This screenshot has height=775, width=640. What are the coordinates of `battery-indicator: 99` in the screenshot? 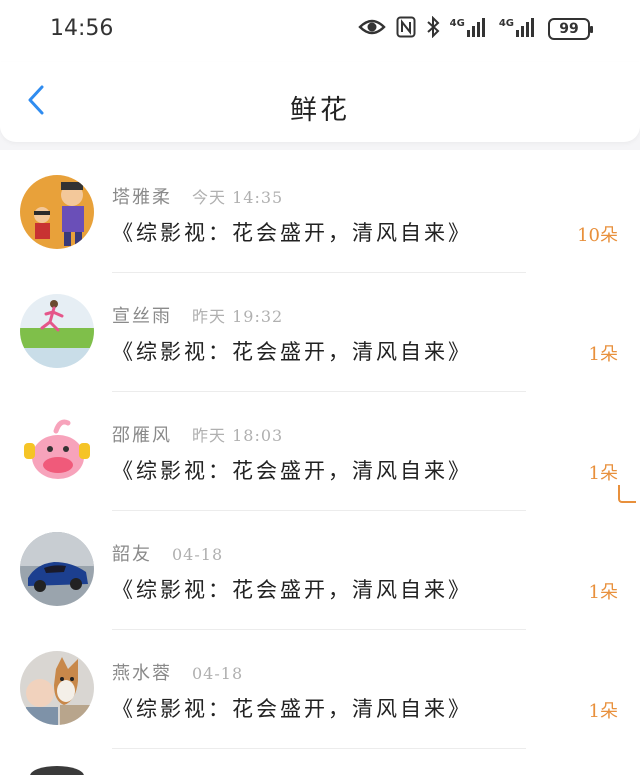 It's located at (570, 29).